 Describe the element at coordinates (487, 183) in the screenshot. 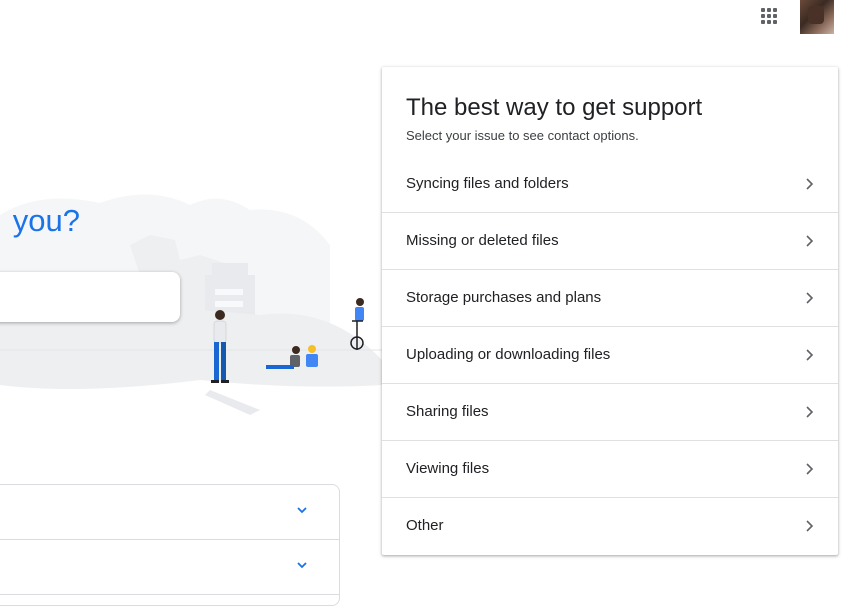

I see `support-option-label: Syncing files and folders` at that location.